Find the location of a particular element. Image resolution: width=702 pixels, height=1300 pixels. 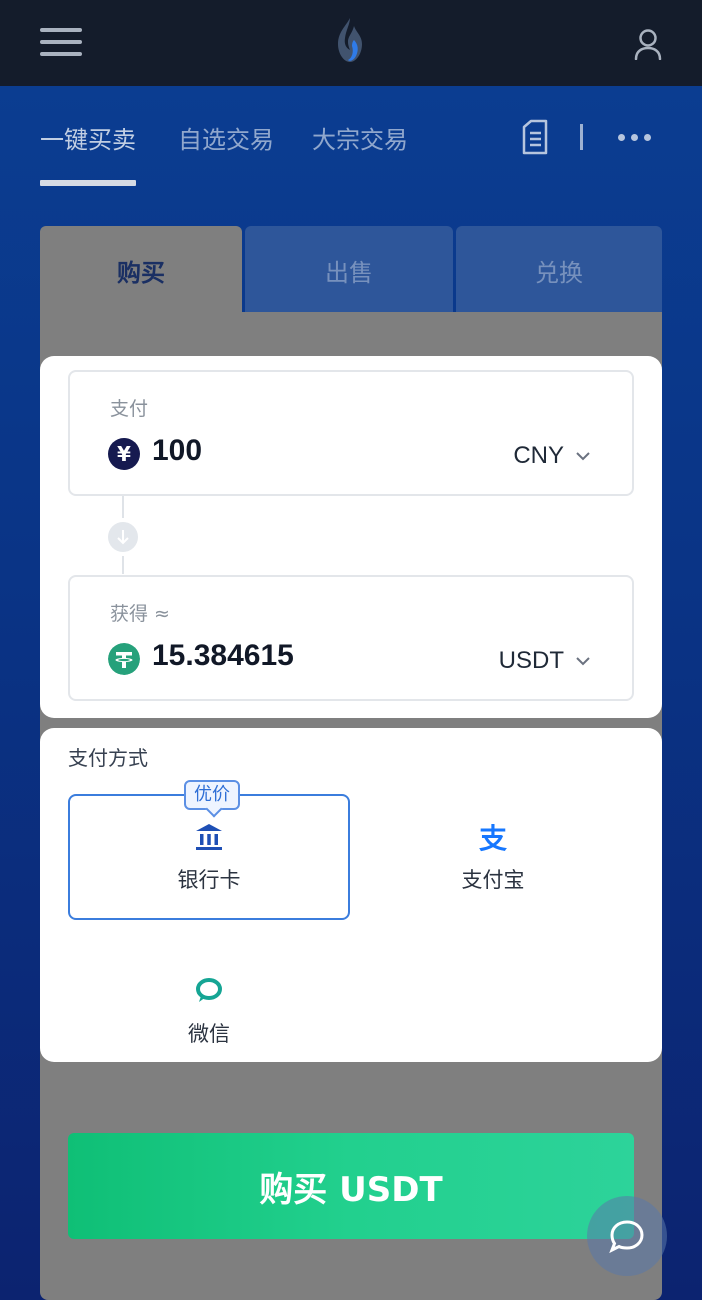

best-price-badge: 优价 is located at coordinates (212, 795).